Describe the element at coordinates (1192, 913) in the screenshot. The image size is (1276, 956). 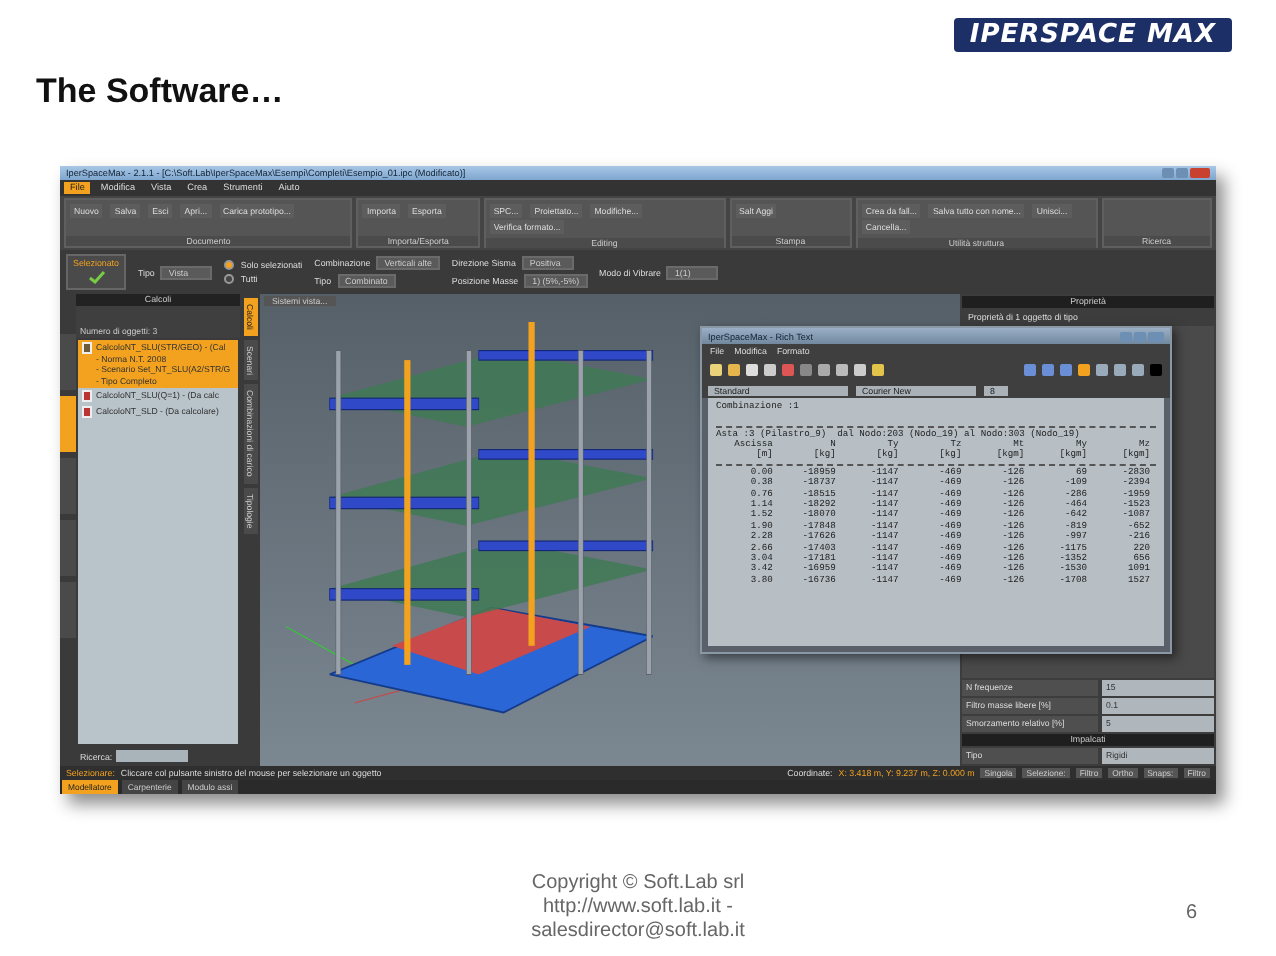
I see `page-number: 6` at that location.